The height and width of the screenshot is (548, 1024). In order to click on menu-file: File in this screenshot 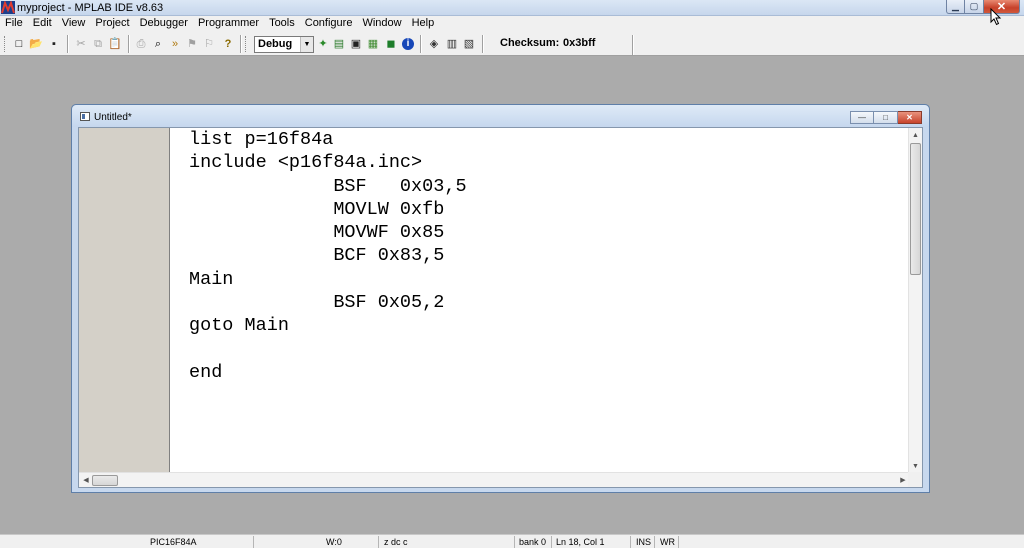, I will do `click(14, 24)`.